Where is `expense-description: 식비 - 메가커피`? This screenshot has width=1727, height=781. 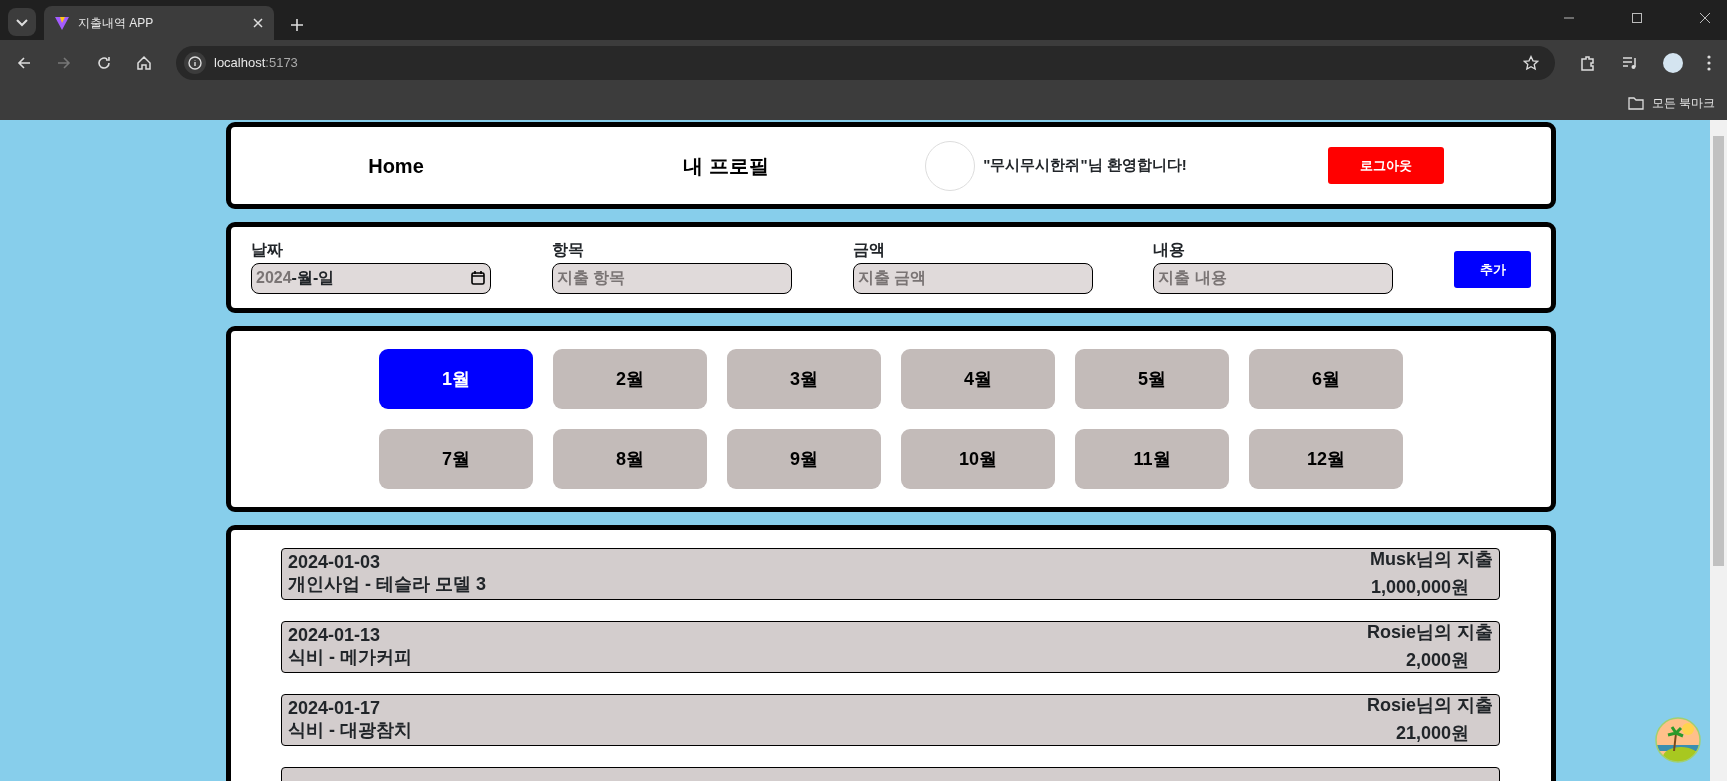 expense-description: 식비 - 메가커피 is located at coordinates (350, 658).